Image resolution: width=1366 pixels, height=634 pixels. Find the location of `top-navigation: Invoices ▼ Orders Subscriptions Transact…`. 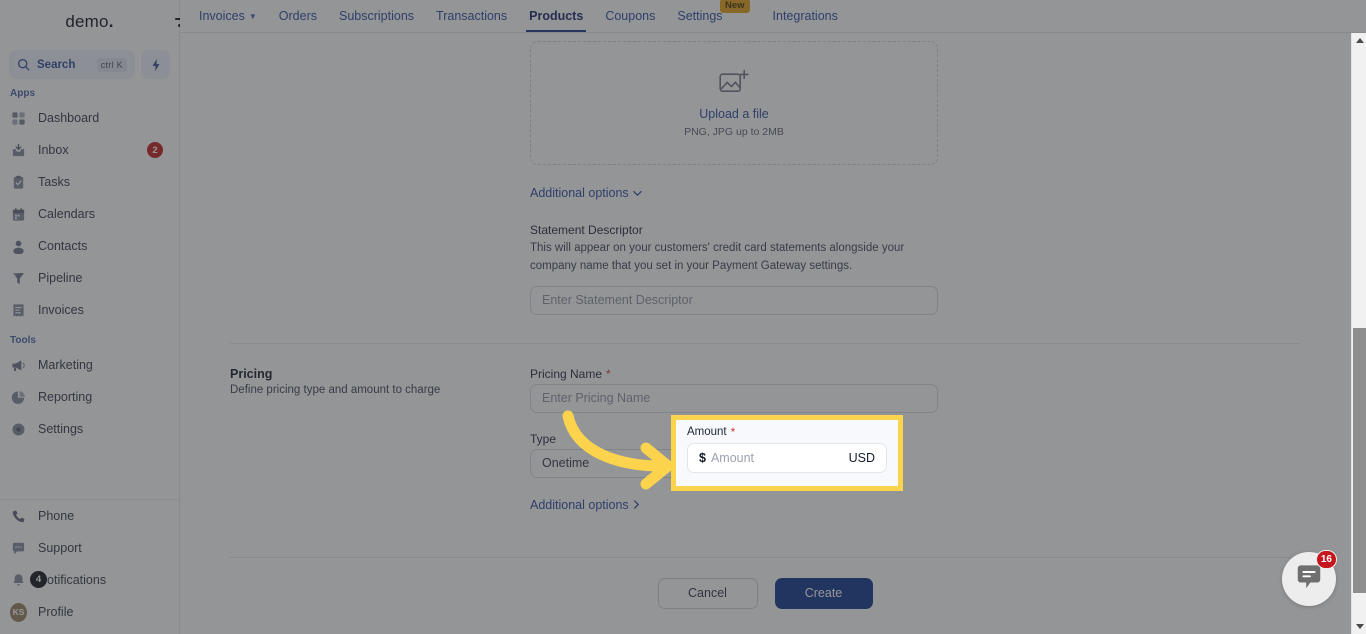

top-navigation: Invoices ▼ Orders Subscriptions Transact… is located at coordinates (773, 16).